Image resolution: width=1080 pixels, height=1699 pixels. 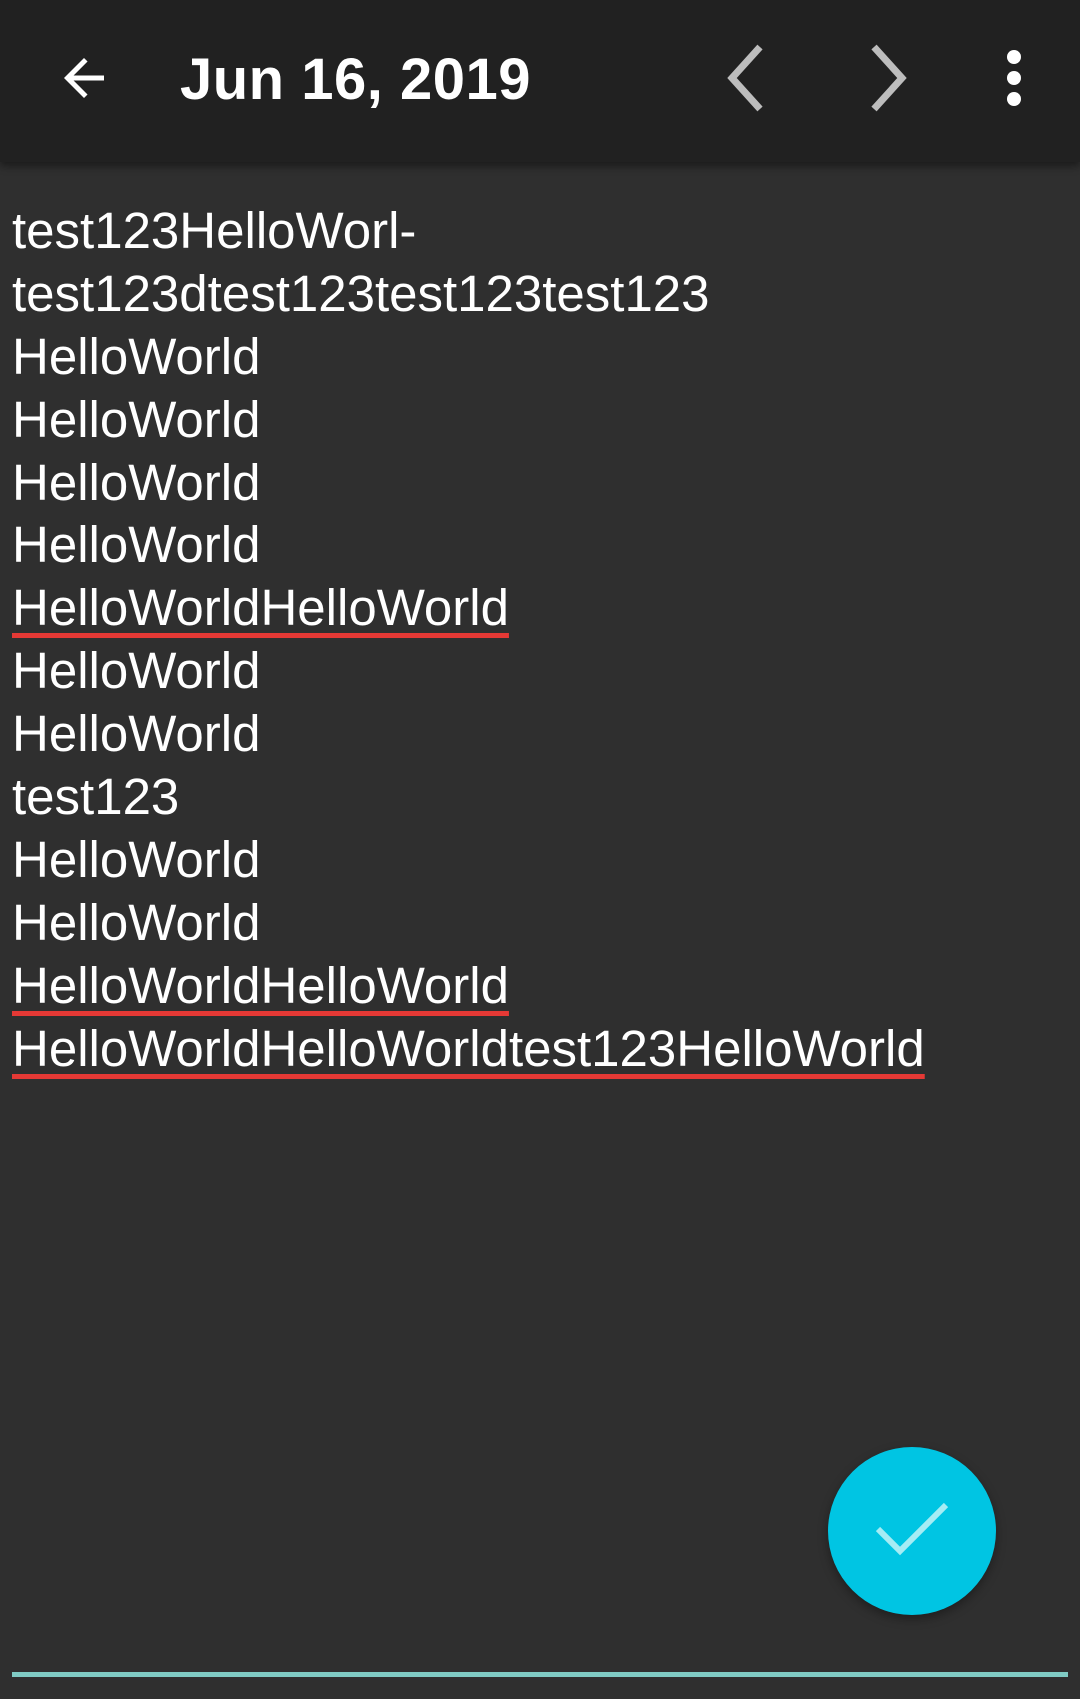 I want to click on more-vertical-icon, so click(x=1014, y=80).